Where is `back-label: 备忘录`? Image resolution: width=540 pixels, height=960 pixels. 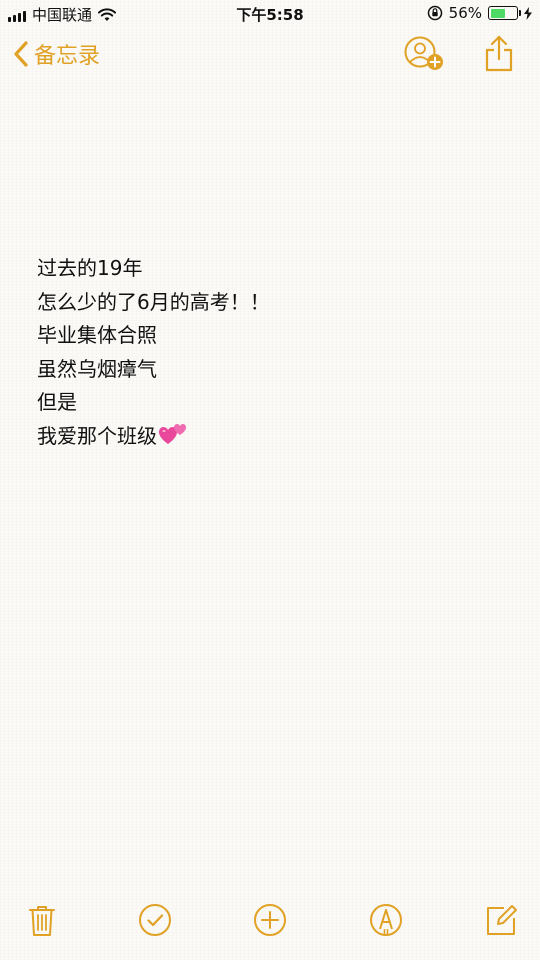 back-label: 备忘录 is located at coordinates (67, 56).